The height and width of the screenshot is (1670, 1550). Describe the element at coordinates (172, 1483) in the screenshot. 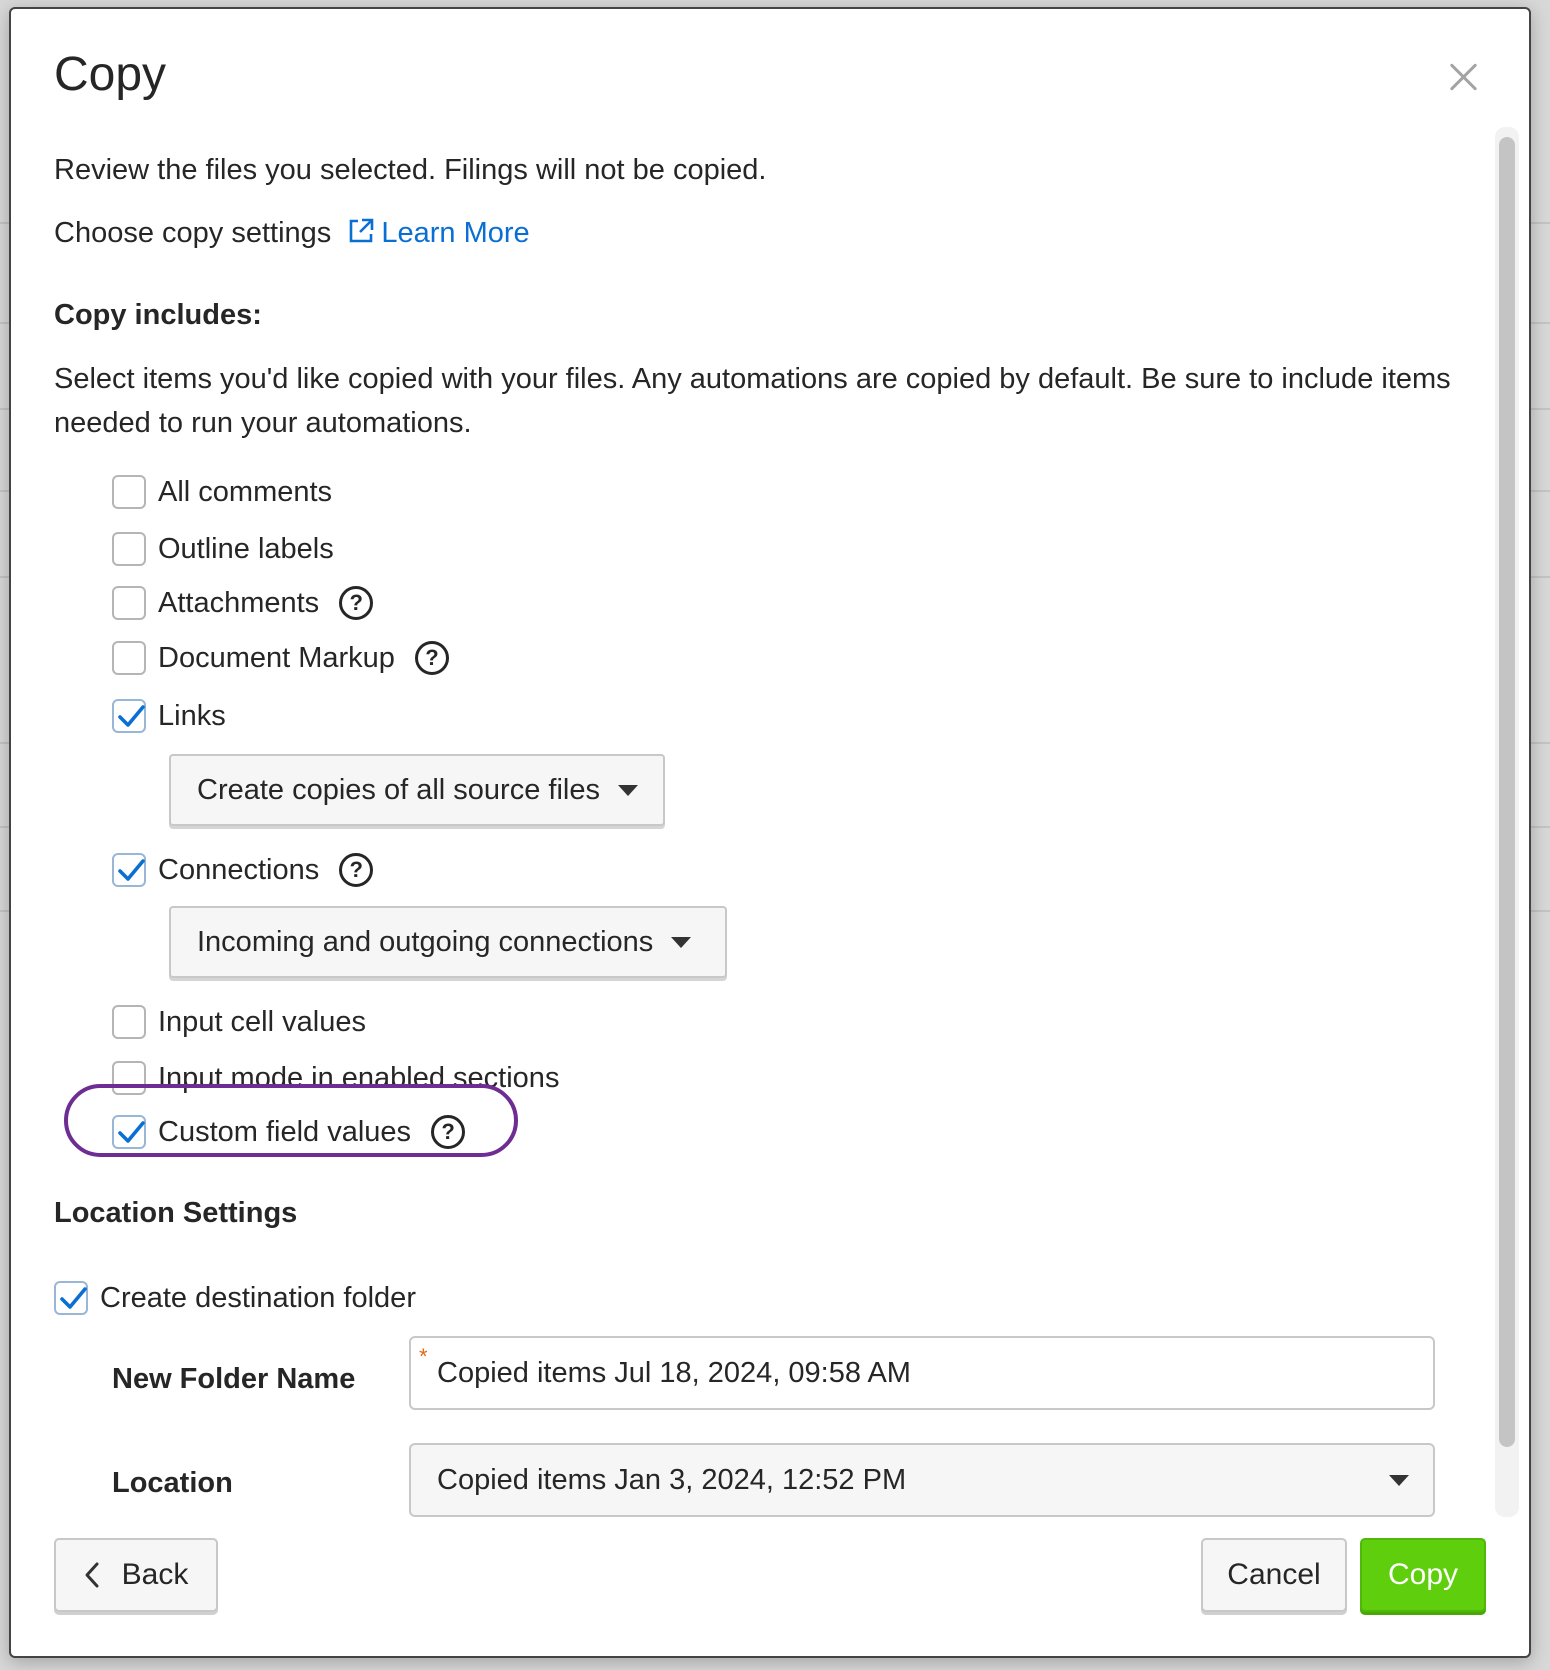

I see `location-label: Location` at that location.